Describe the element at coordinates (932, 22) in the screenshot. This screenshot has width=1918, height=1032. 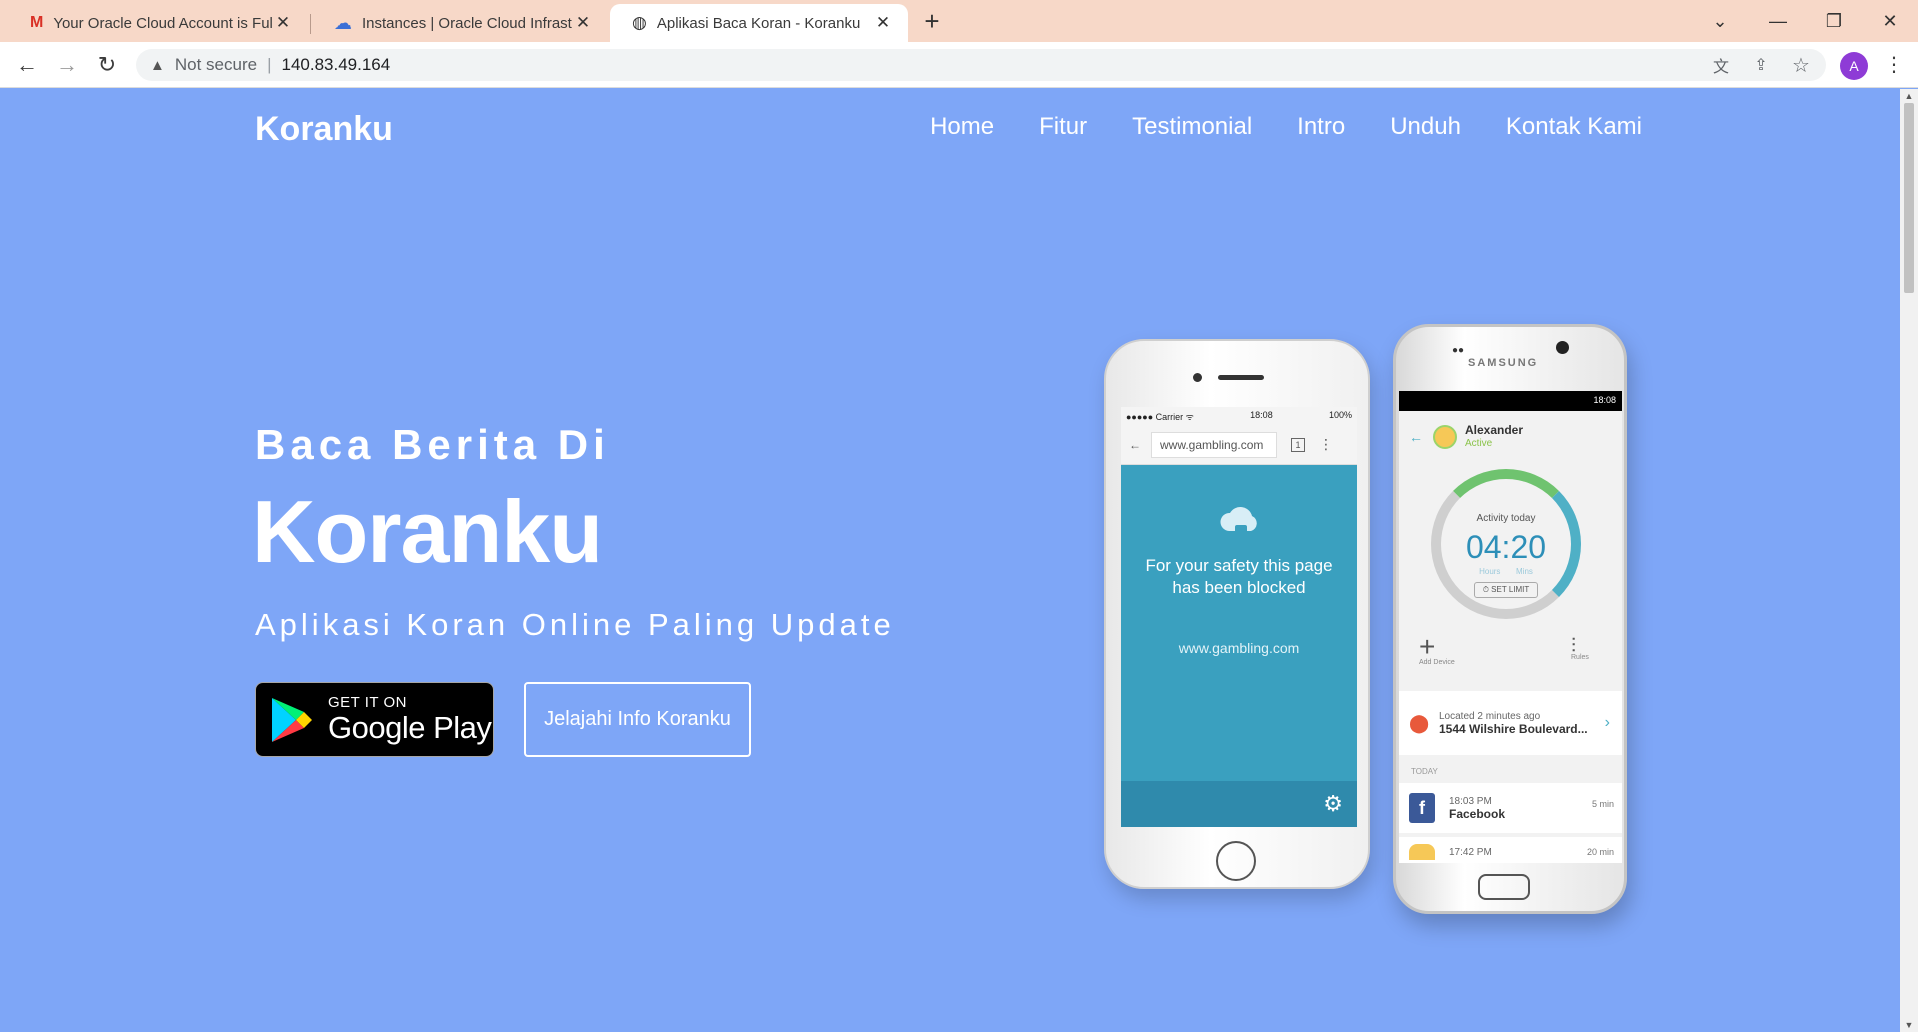
I see `new-tab-button: +` at that location.